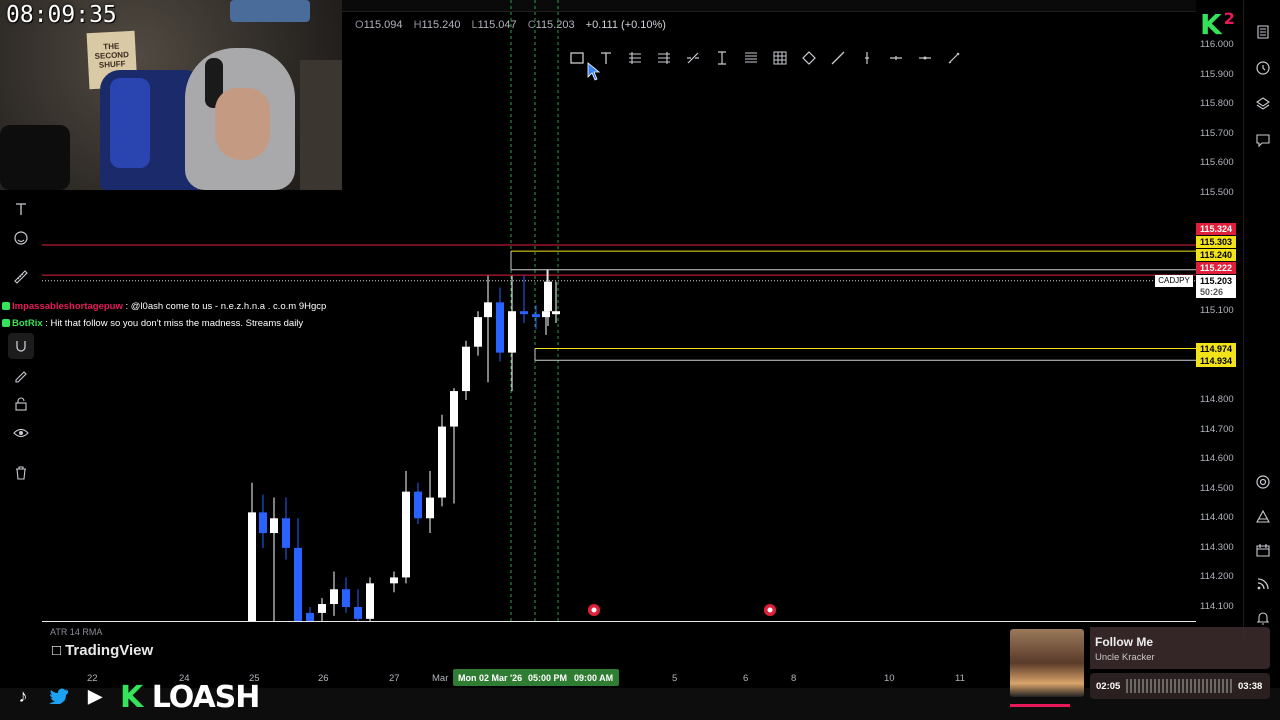  Describe the element at coordinates (889, 678) in the screenshot. I see `time-tick-label: 10` at that location.